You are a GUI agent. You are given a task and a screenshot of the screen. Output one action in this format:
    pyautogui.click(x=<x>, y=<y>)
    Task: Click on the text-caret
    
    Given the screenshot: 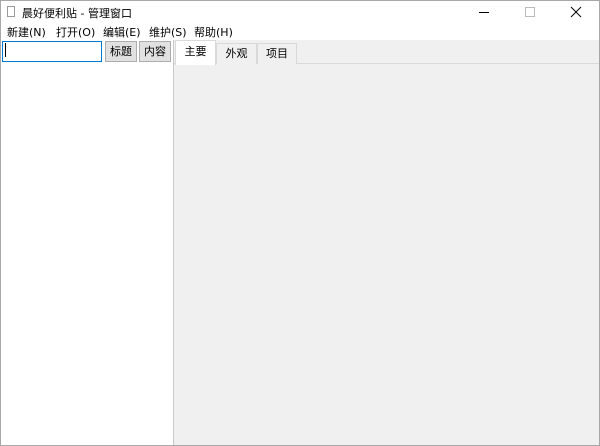 What is the action you would take?
    pyautogui.click(x=5, y=50)
    